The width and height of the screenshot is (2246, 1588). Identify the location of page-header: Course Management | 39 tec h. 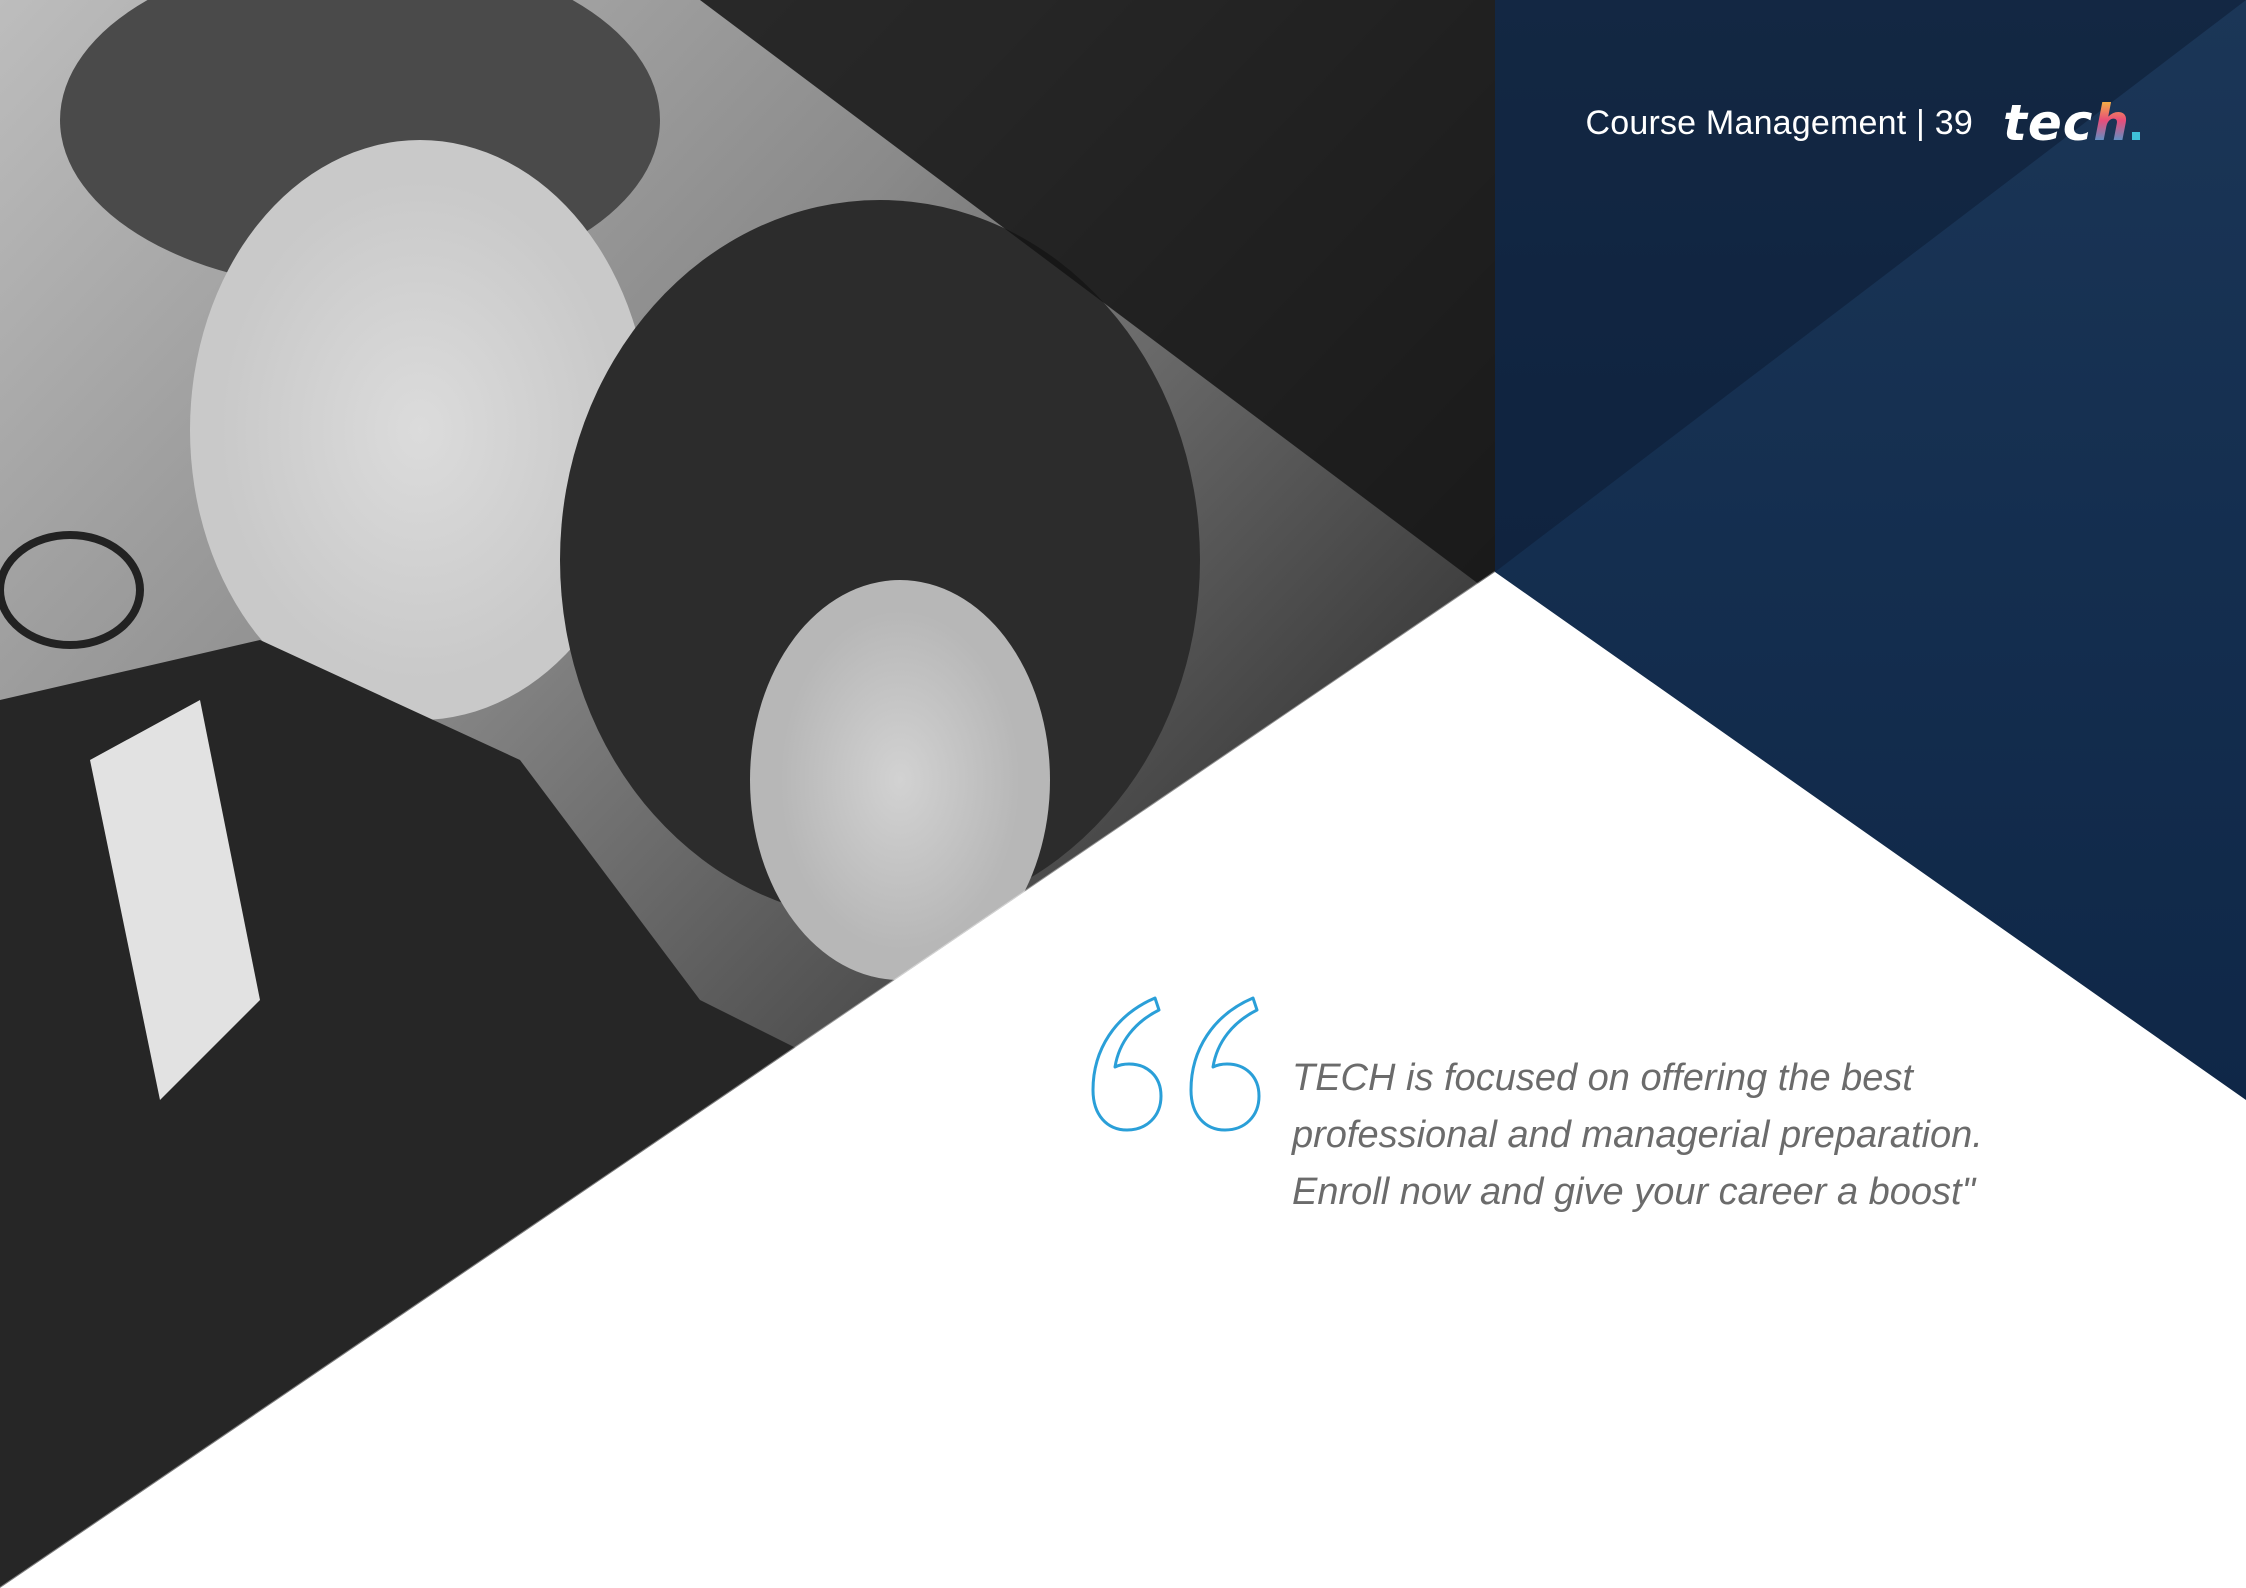
(1862, 123).